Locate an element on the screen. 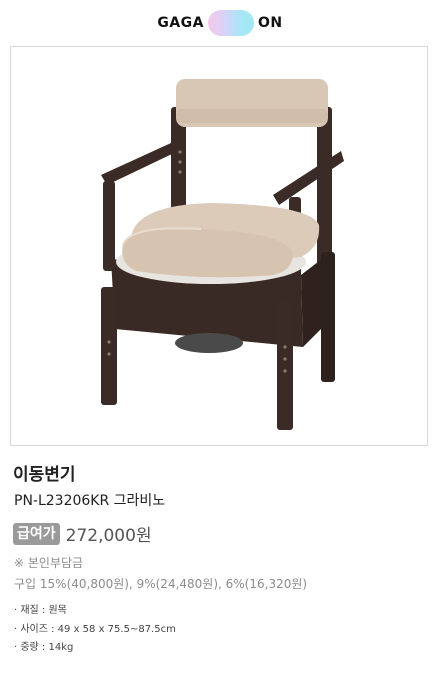 The image size is (440, 673). product-title: 이동변기 is located at coordinates (44, 475).